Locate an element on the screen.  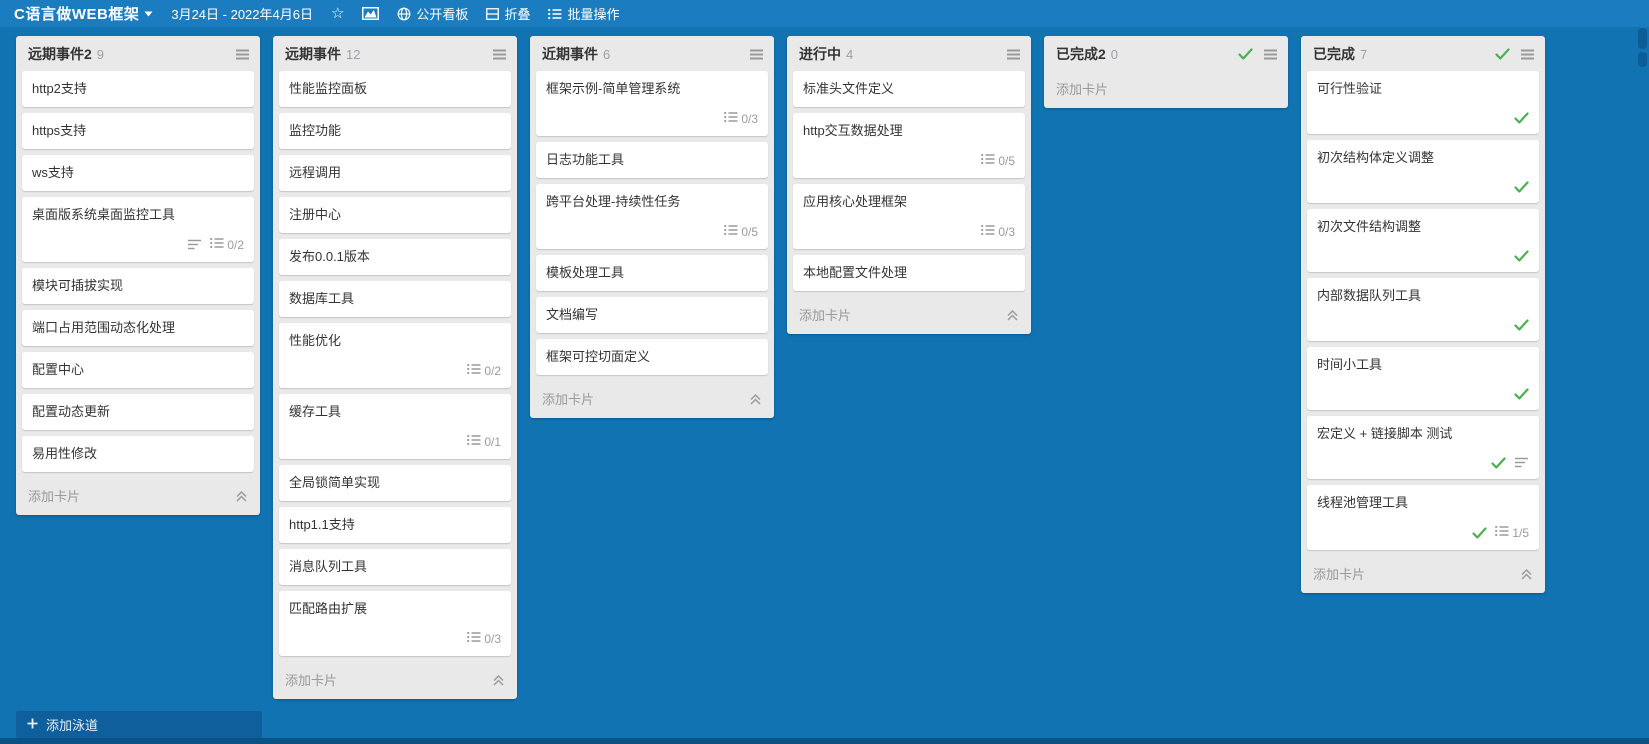
card: 配置动态更新 is located at coordinates (138, 412).